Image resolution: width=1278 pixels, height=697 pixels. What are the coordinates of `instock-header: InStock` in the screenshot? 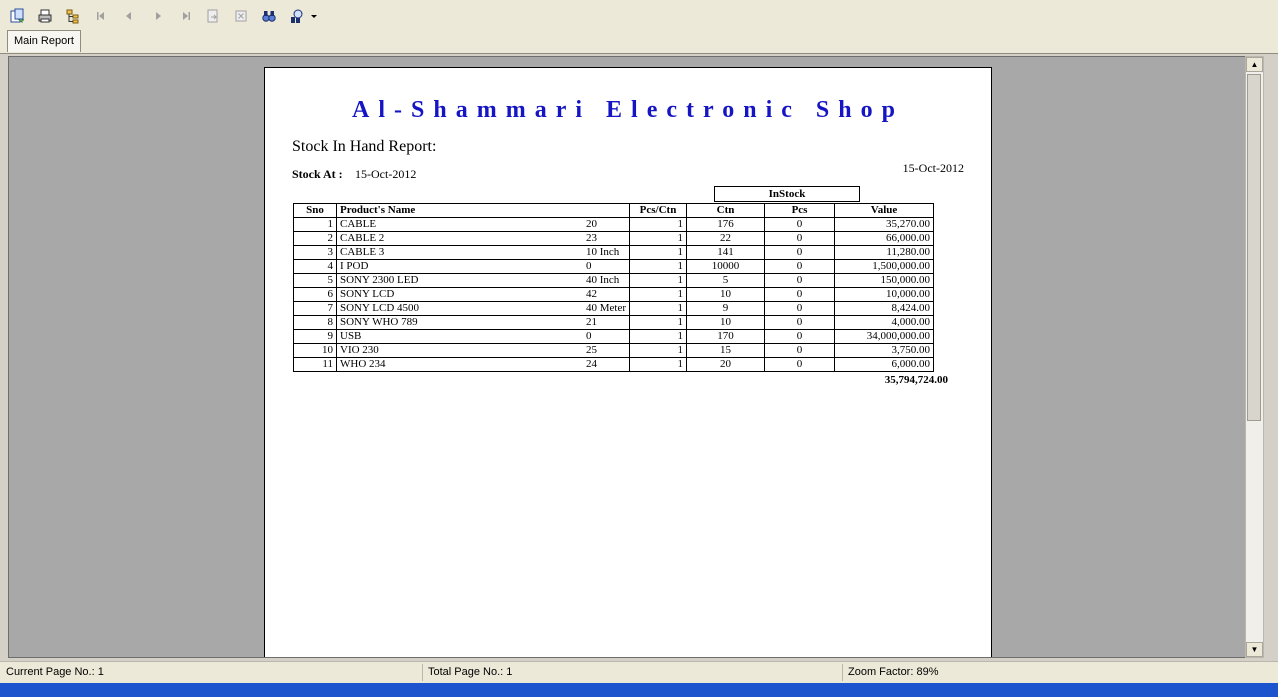 It's located at (787, 194).